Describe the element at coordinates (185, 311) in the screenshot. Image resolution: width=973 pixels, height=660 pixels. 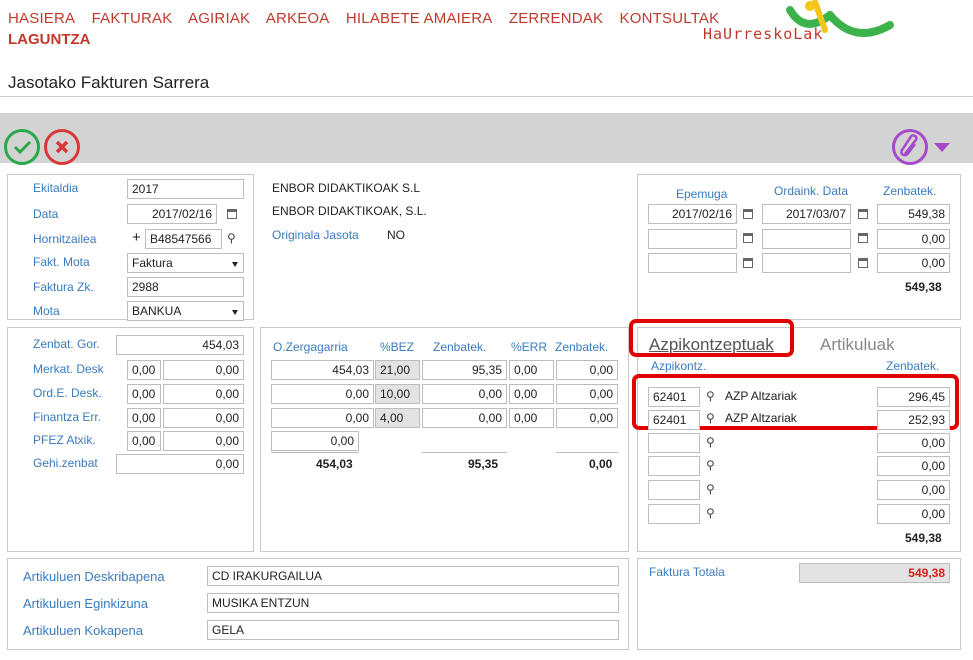
I see `mota-select: BANKUA` at that location.